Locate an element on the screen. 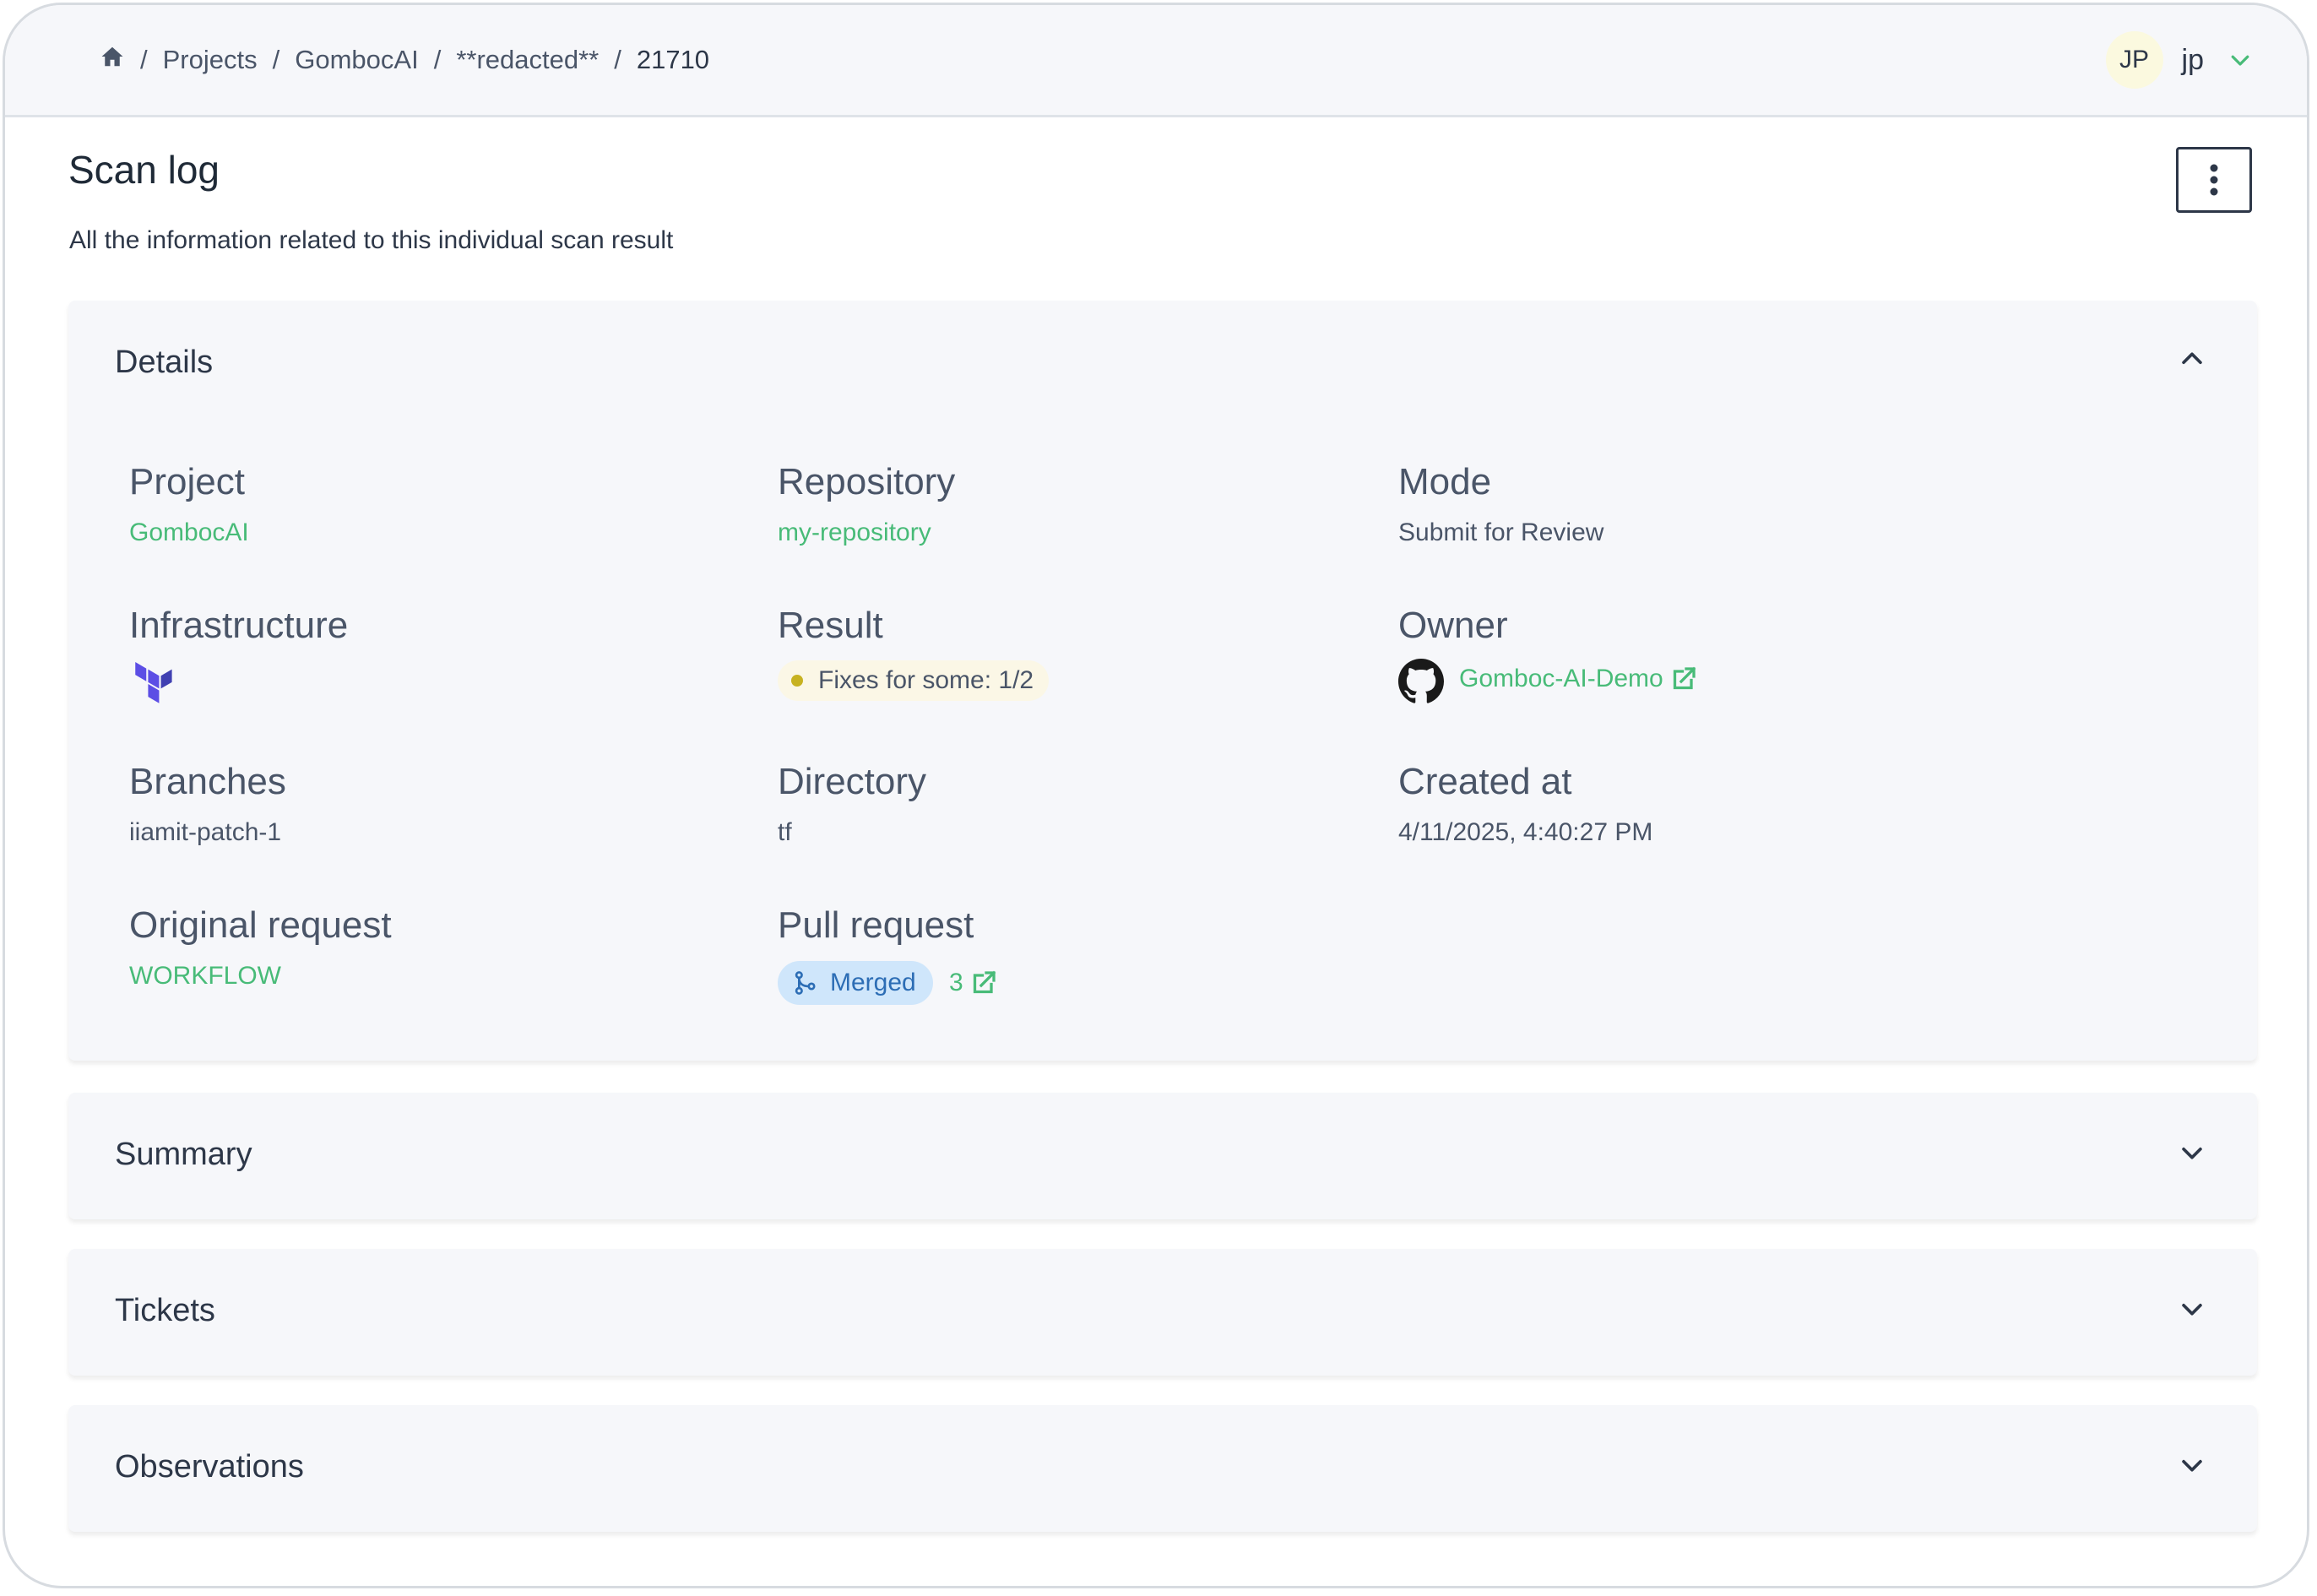 The width and height of the screenshot is (2317, 1596). breadcrumb-current: 21710 is located at coordinates (673, 59).